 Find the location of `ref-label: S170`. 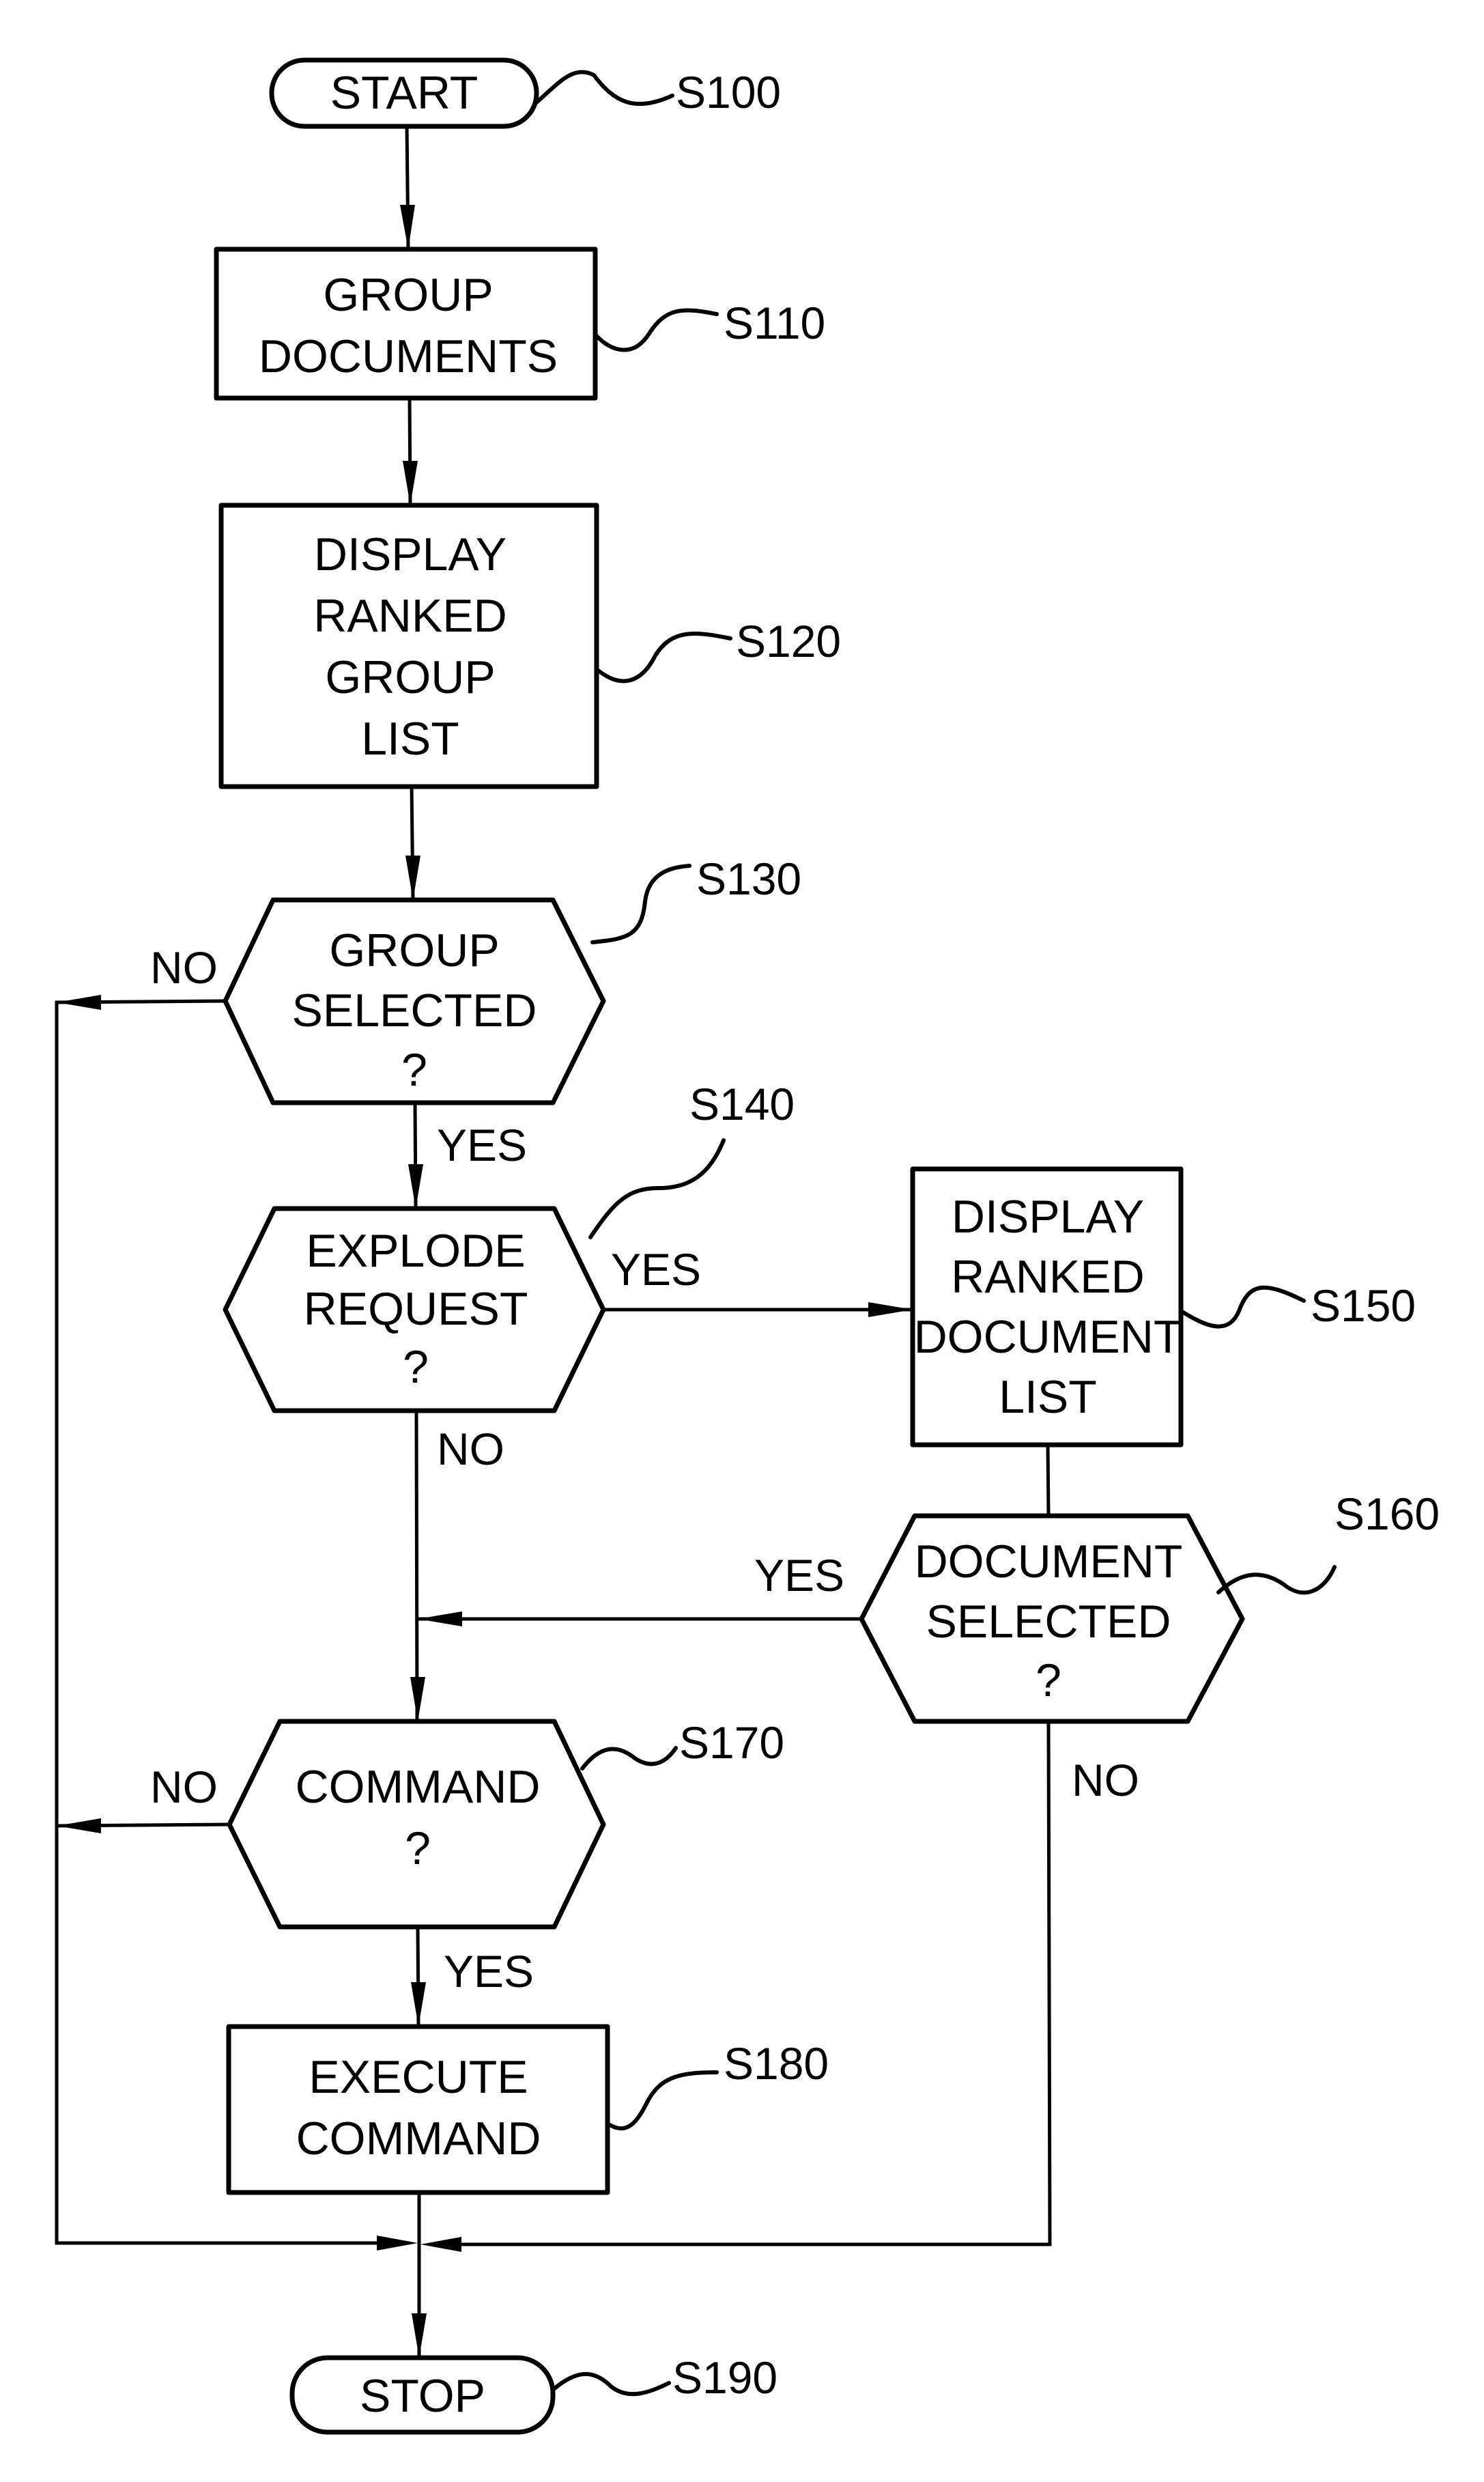

ref-label: S170 is located at coordinates (731, 1742).